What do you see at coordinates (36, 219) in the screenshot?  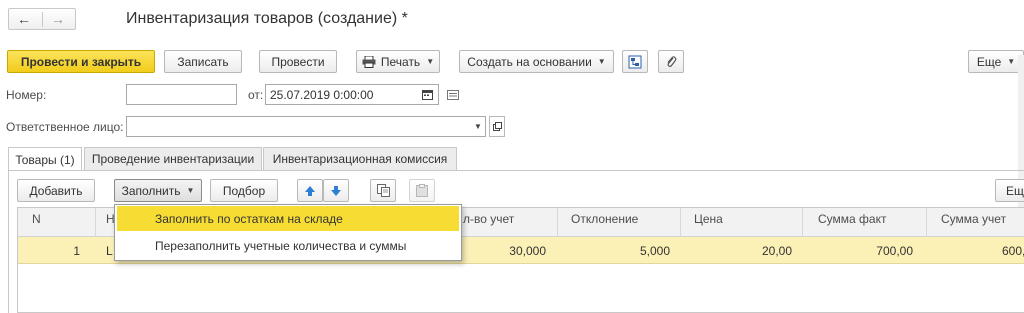 I see `col-header-n: N` at bounding box center [36, 219].